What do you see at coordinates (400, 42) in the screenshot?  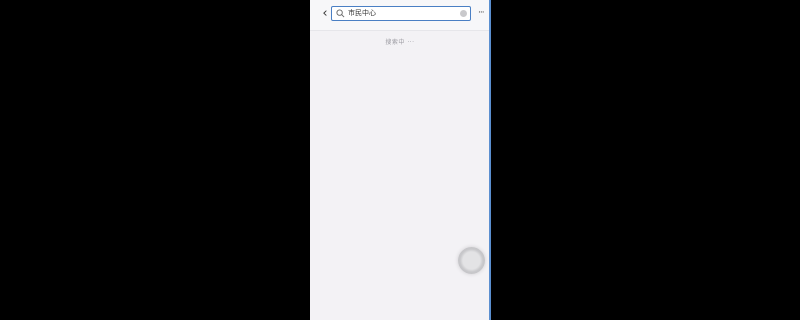 I see `loading-status: 搜索中 ···` at bounding box center [400, 42].